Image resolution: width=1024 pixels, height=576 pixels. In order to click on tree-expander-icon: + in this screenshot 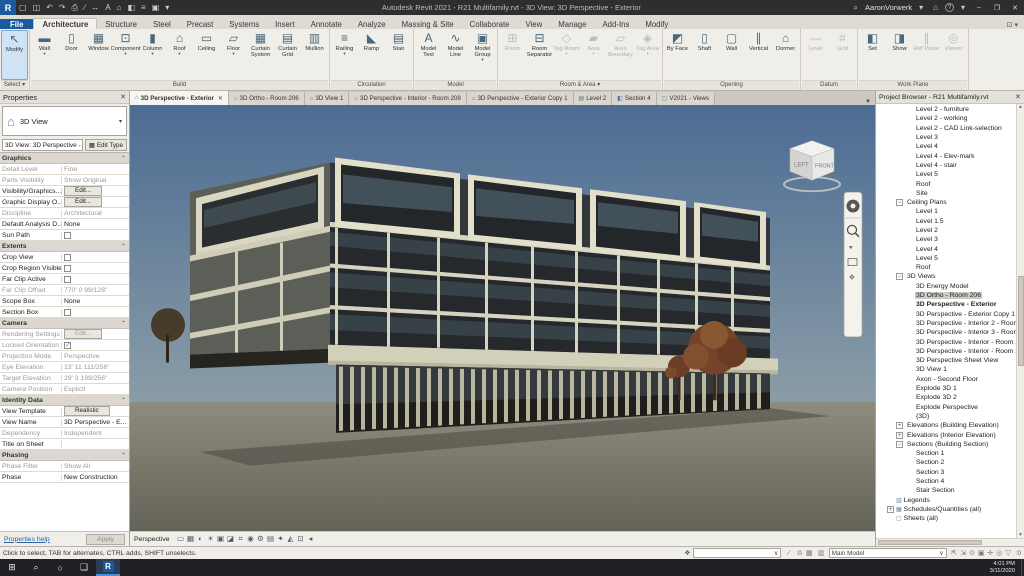, I will do `click(899, 435)`.